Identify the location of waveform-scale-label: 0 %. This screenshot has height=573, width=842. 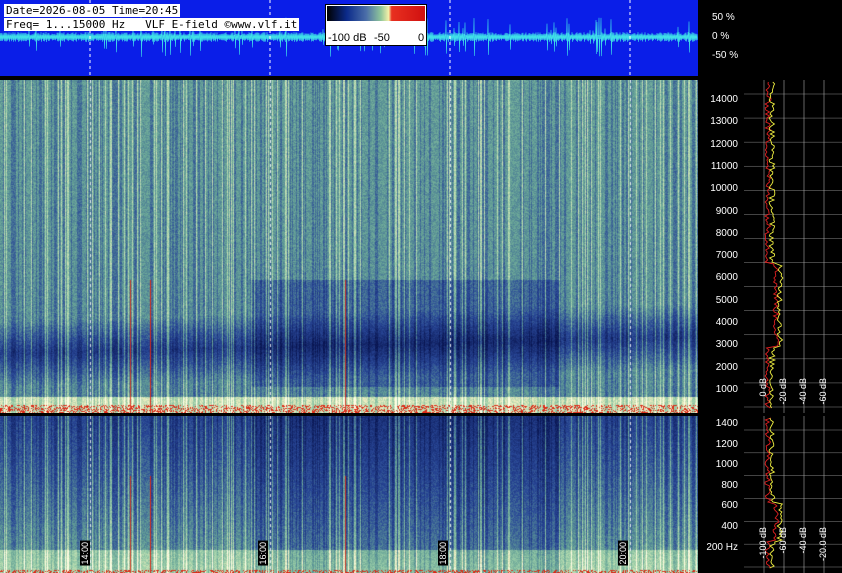
(721, 36).